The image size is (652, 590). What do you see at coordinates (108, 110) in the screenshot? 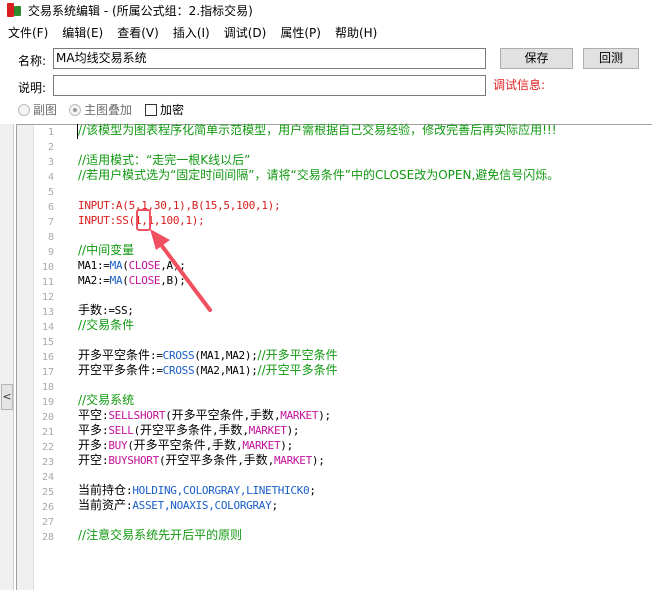
I see `overlay-radio-label: 主图叠加` at bounding box center [108, 110].